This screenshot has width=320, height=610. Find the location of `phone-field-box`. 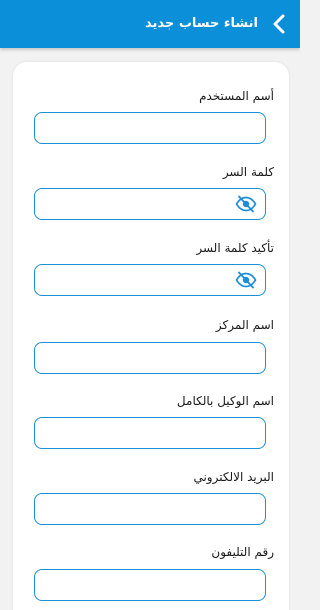

phone-field-box is located at coordinates (150, 585).